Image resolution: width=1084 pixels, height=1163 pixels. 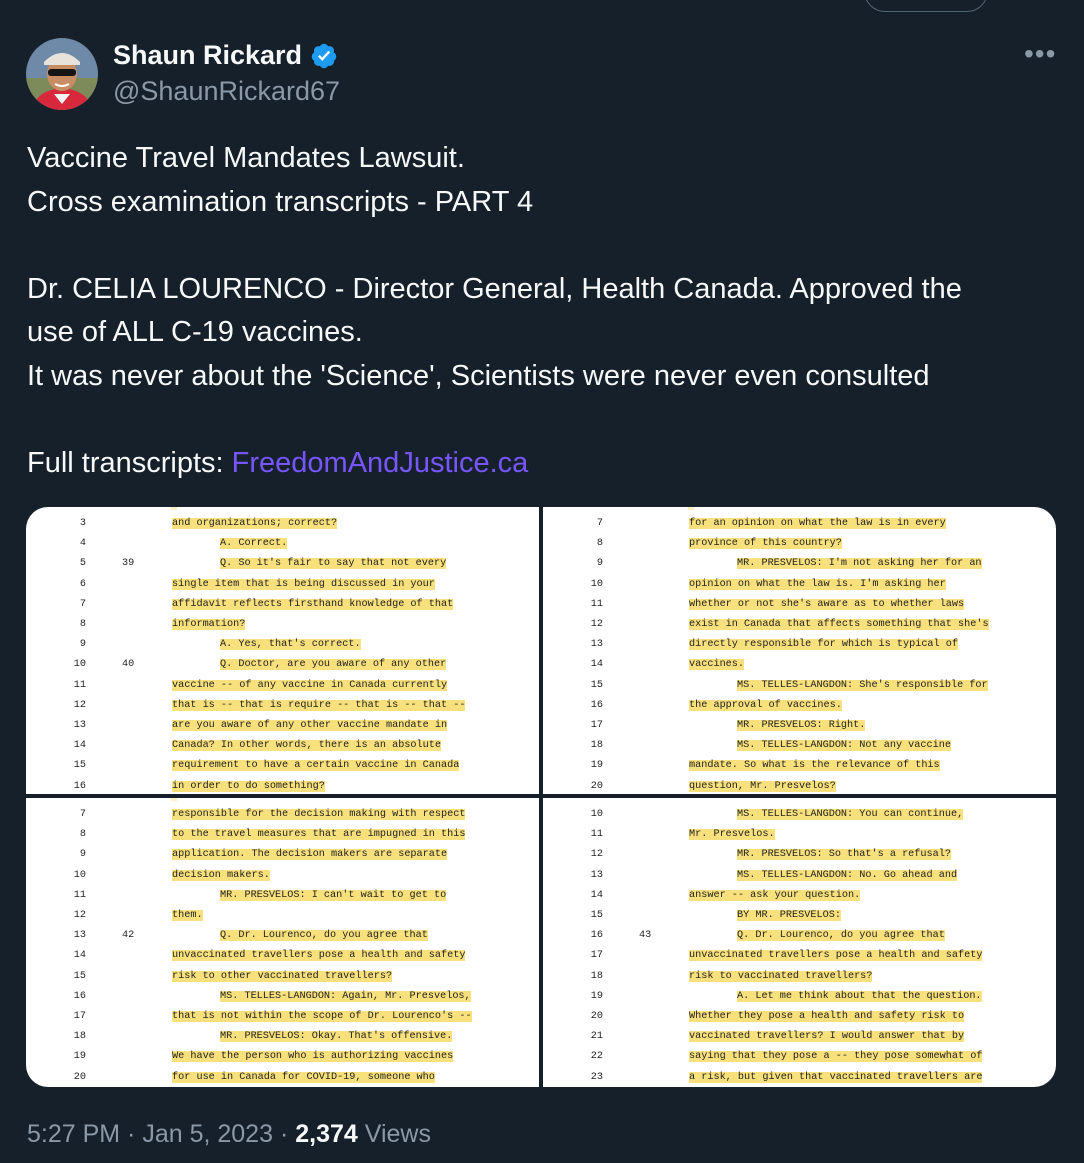 I want to click on highlighted-text: vaccines., so click(x=717, y=665).